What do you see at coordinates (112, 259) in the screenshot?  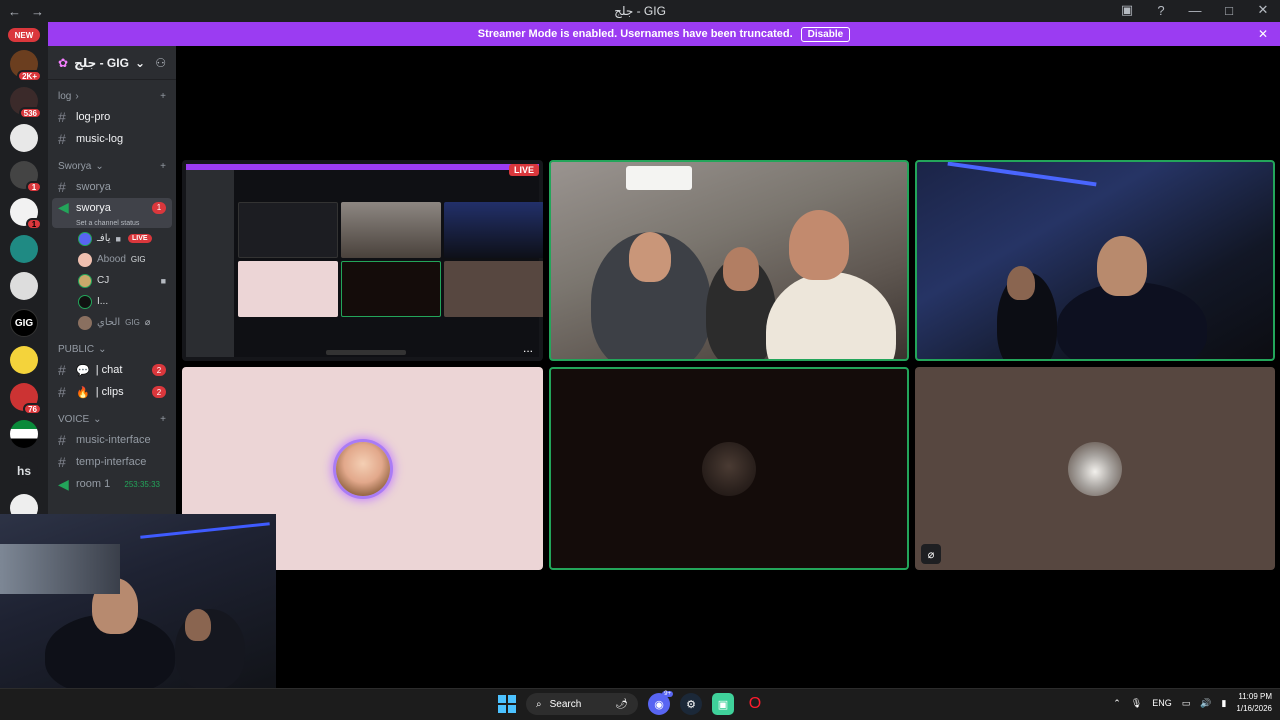 I see `voice-user: Abood GIG` at bounding box center [112, 259].